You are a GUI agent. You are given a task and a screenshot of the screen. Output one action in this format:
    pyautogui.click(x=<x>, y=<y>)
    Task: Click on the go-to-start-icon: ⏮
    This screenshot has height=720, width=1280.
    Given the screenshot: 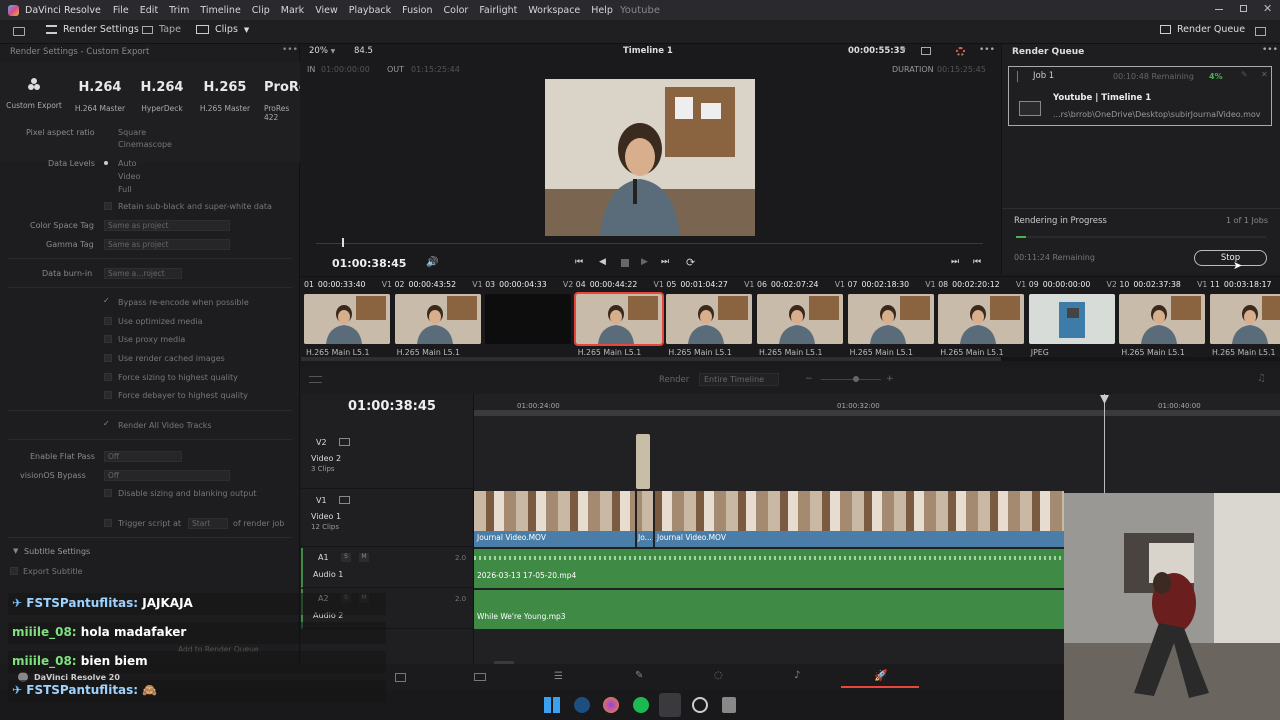 What is the action you would take?
    pyautogui.click(x=579, y=262)
    